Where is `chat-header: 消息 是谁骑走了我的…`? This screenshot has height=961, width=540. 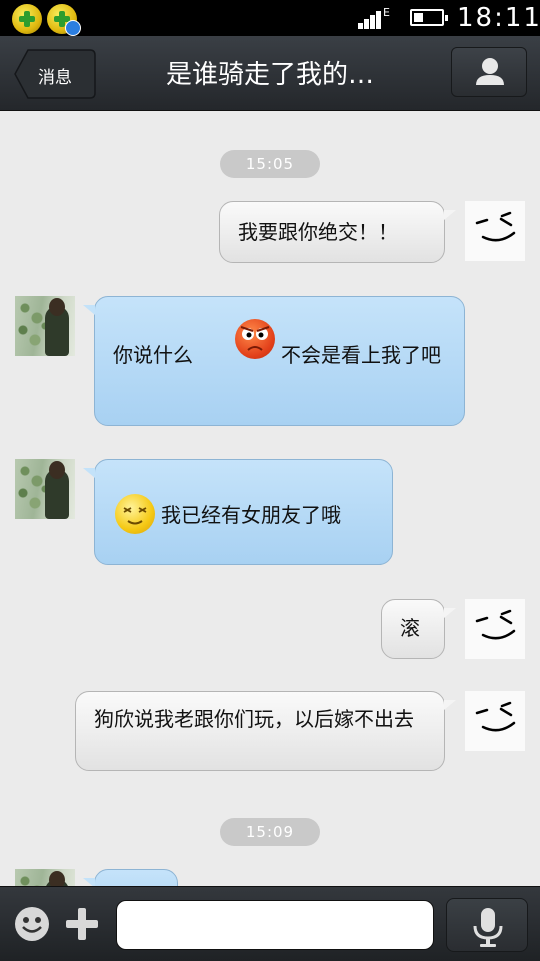
chat-header: 消息 是谁骑走了我的… is located at coordinates (270, 73).